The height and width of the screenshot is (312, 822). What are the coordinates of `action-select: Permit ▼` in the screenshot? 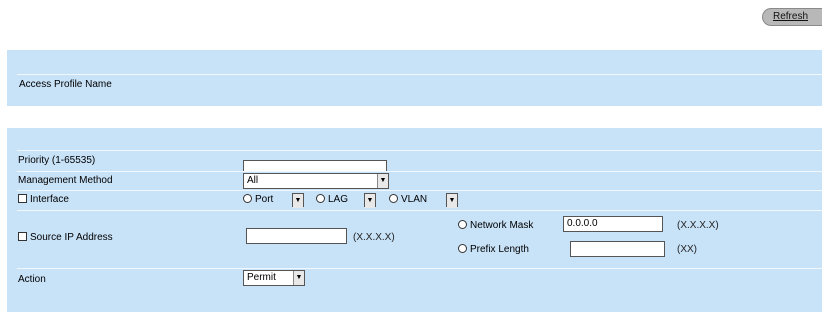 It's located at (274, 278).